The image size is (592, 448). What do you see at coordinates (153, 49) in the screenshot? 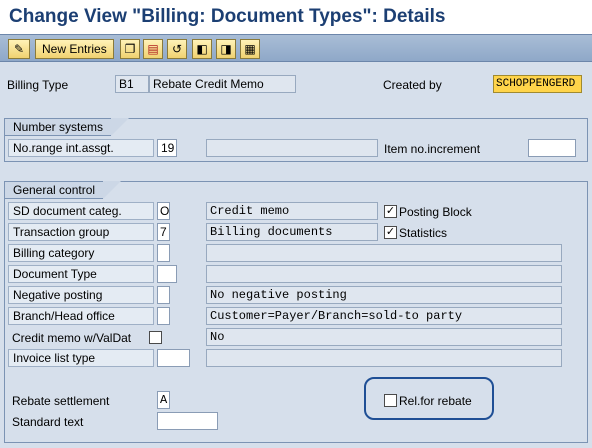
I see `delete-icon: ▤` at bounding box center [153, 49].